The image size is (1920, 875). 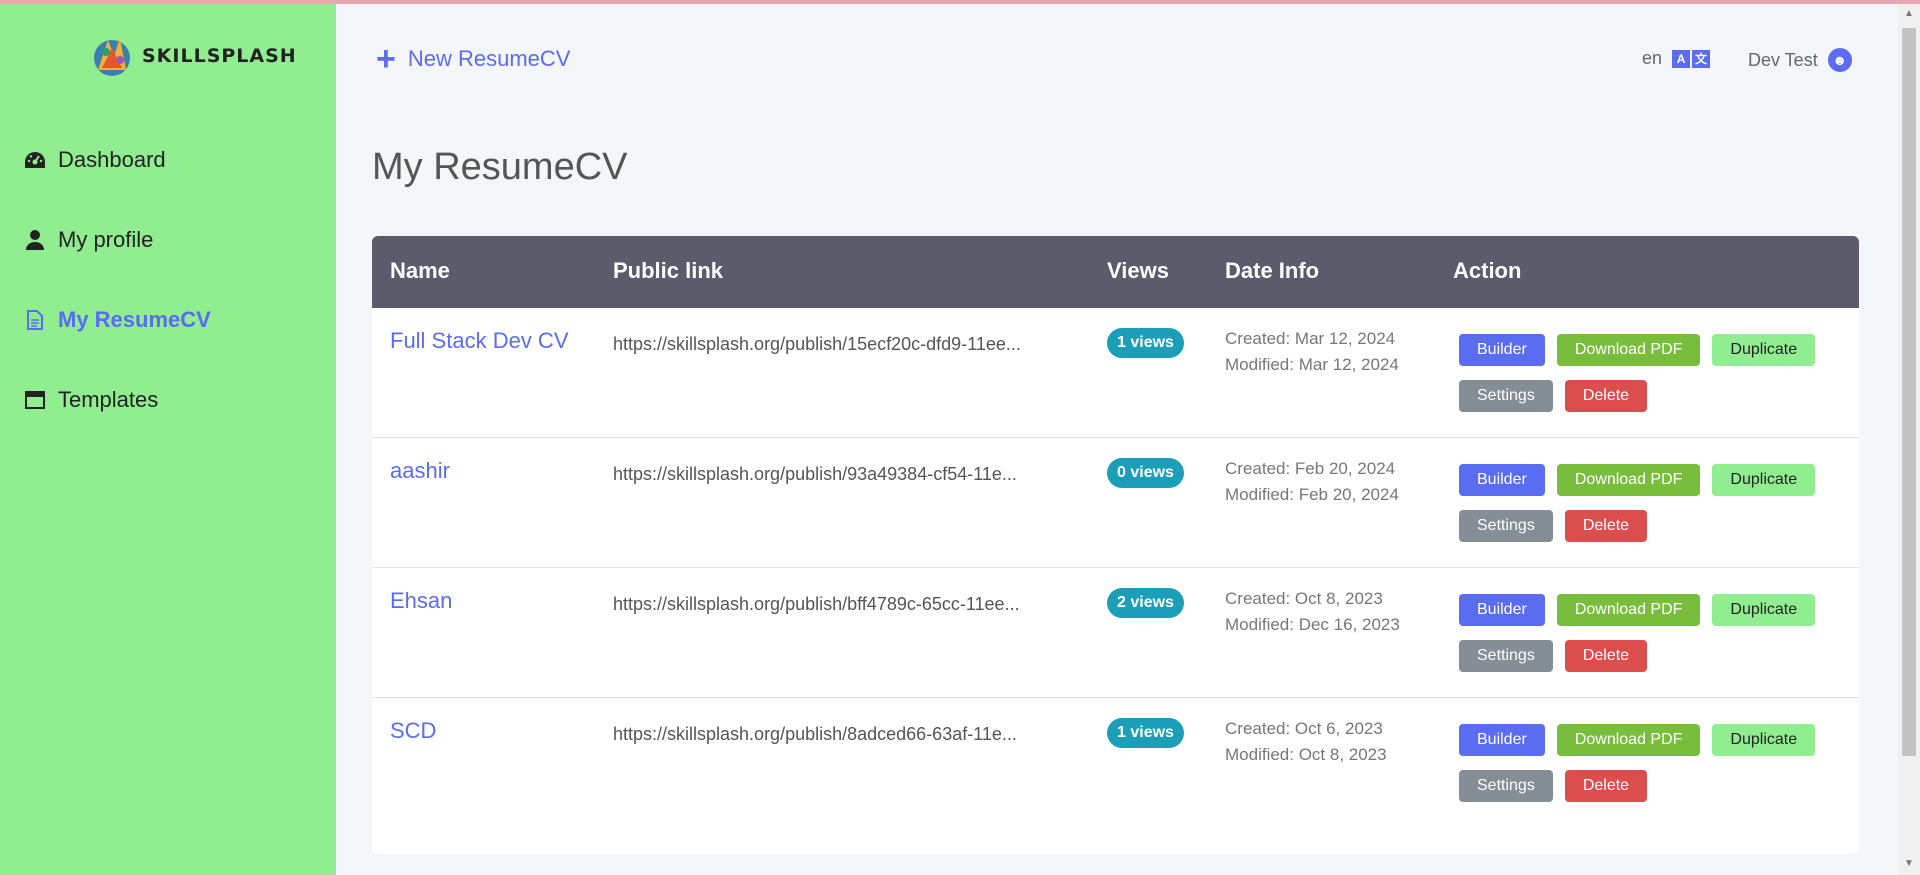 What do you see at coordinates (1909, 392) in the screenshot?
I see `scrollbar-thumb` at bounding box center [1909, 392].